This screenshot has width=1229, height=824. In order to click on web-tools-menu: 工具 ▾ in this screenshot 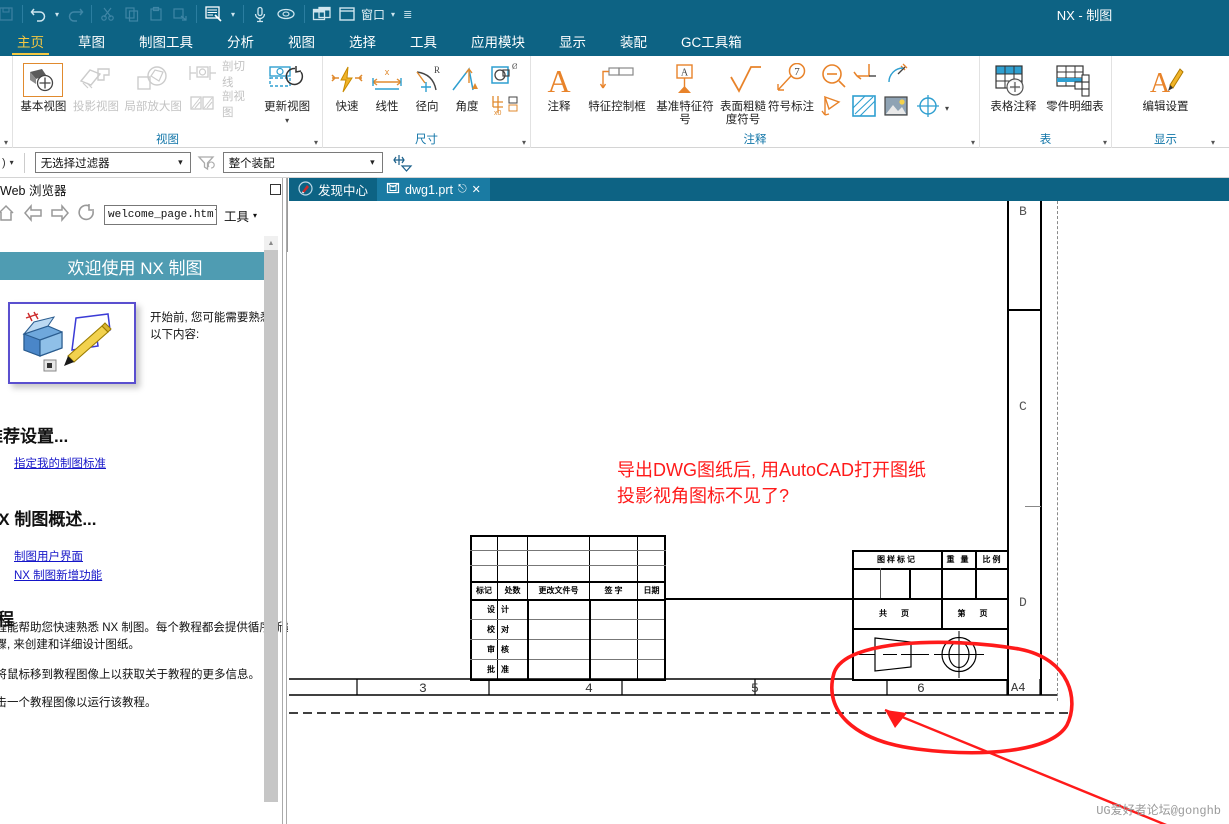, I will do `click(240, 215)`.